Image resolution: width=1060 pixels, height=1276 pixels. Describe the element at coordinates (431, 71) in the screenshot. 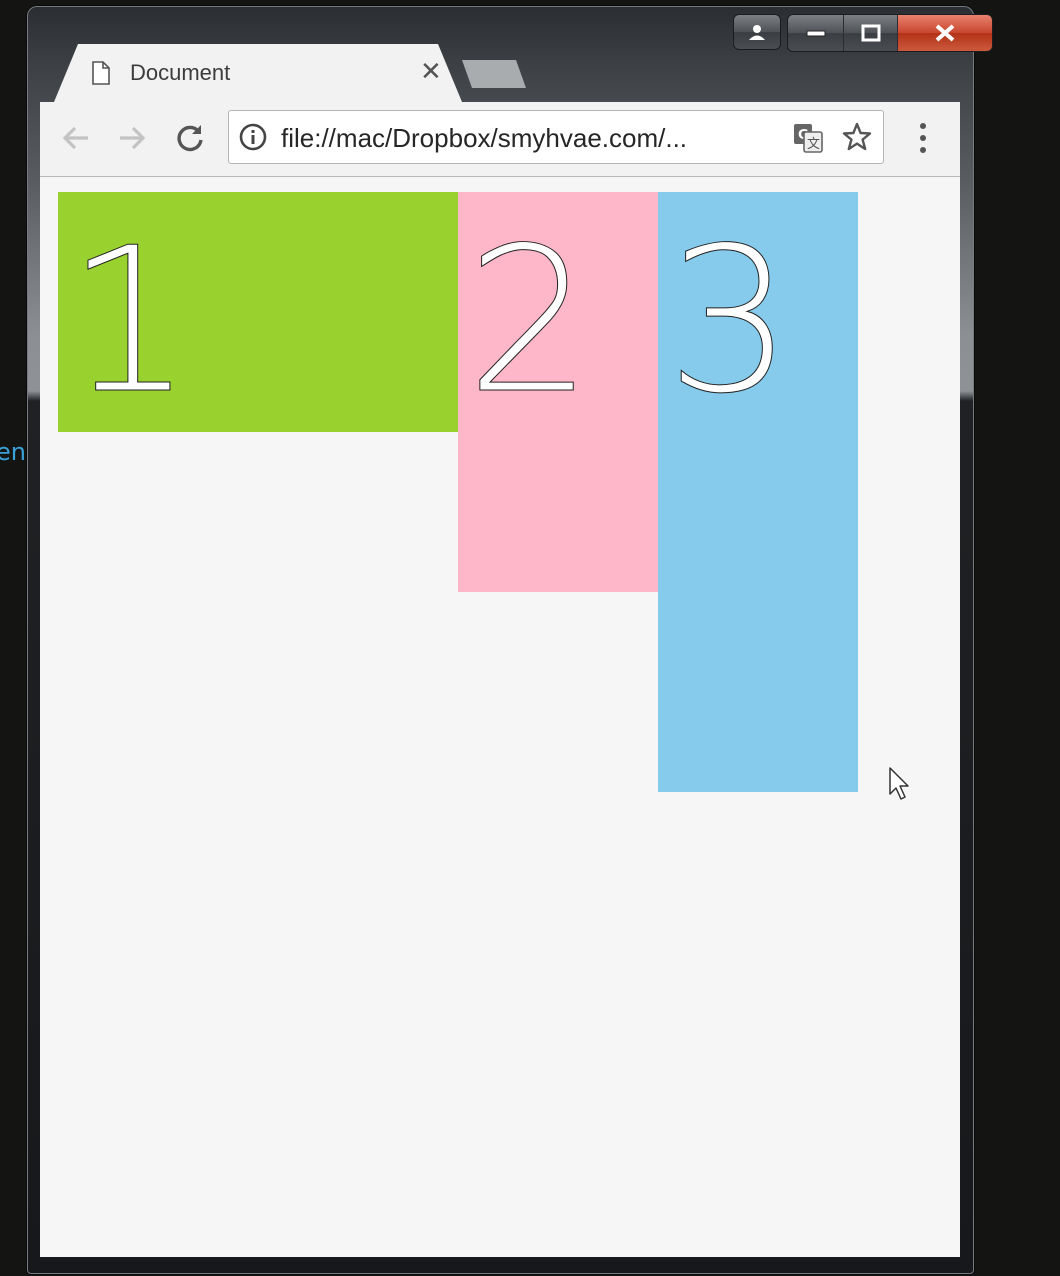

I see `tab-close-icon: ✕` at that location.